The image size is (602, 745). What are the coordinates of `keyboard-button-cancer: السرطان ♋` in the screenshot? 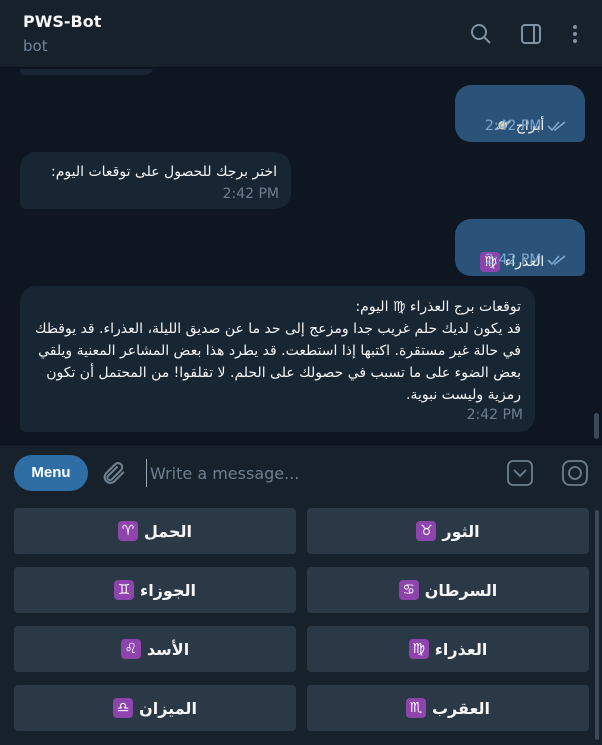 It's located at (448, 590).